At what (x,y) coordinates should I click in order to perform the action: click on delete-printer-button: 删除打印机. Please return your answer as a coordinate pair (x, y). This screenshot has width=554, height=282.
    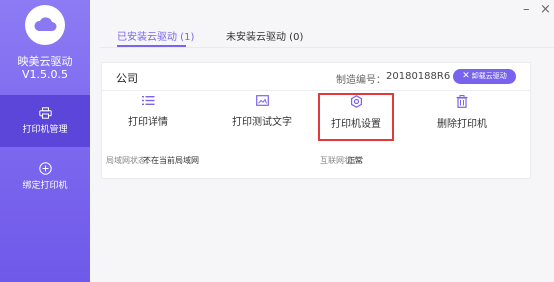
    Looking at the image, I should click on (462, 118).